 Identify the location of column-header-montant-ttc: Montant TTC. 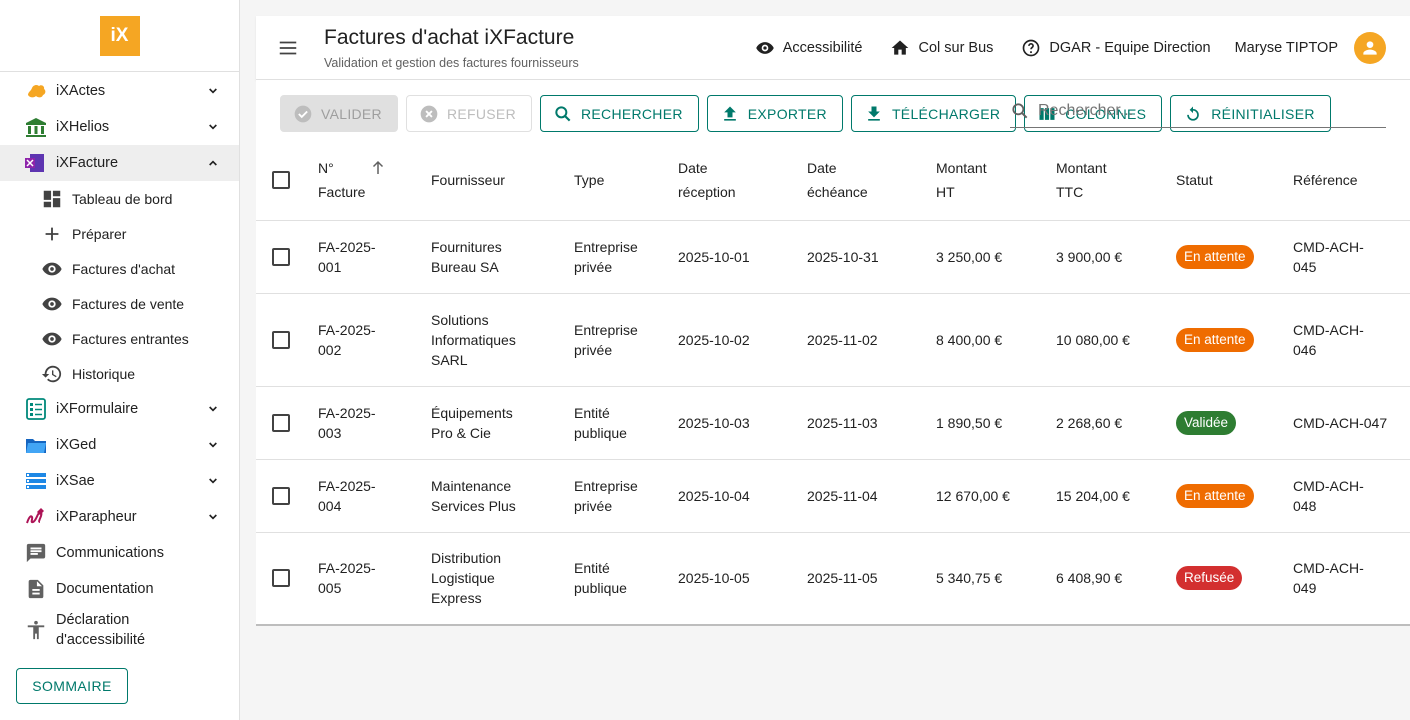
(1116, 180).